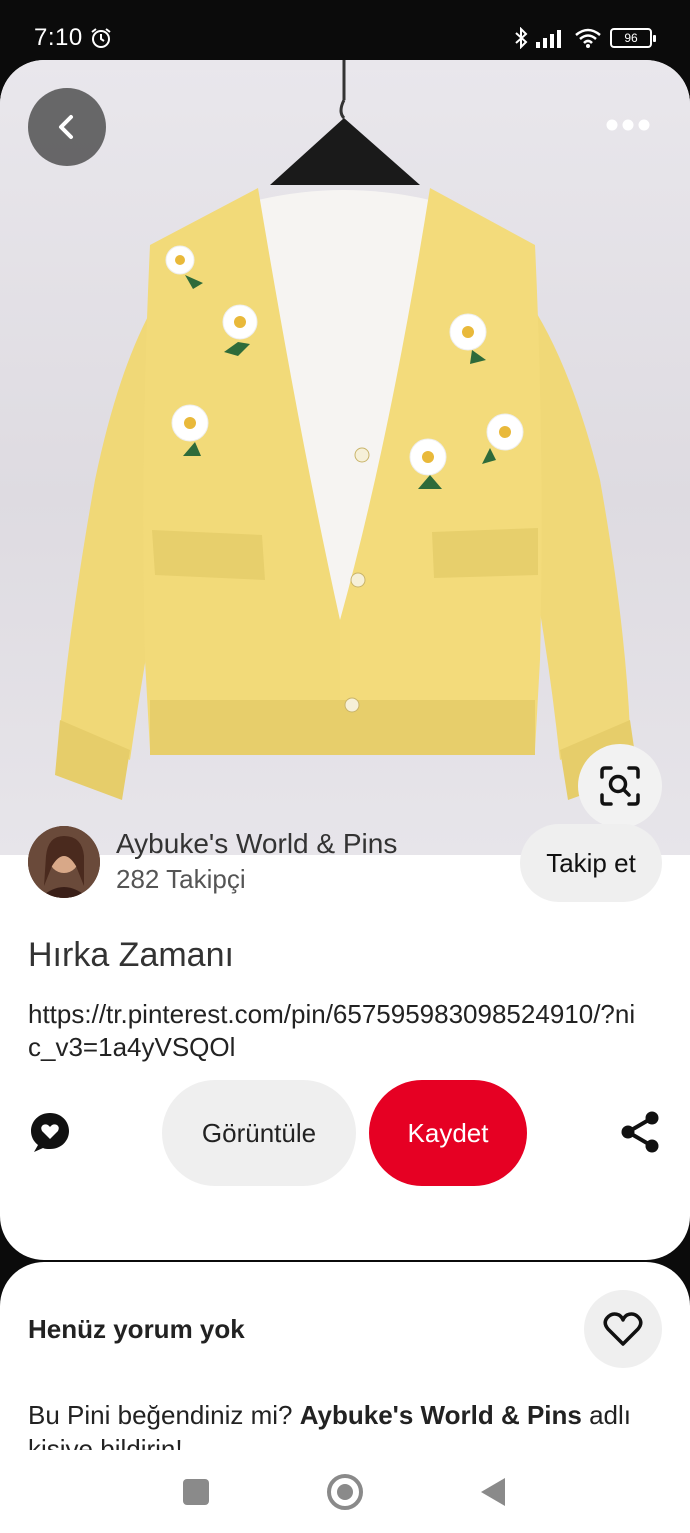 The height and width of the screenshot is (1533, 690). I want to click on avatar, so click(64, 862).